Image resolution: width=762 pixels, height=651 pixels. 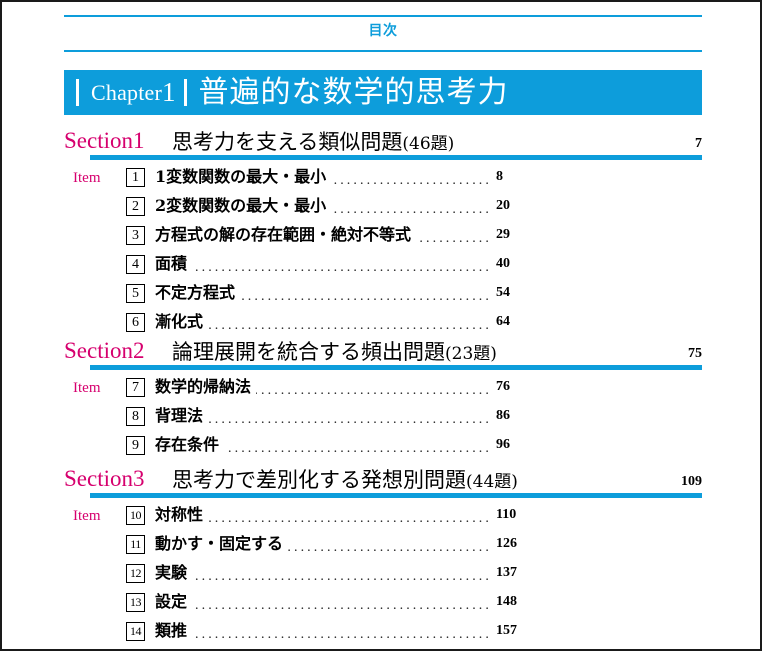 I want to click on chapter-banner: Chapter 1 普遍的な数学的思考力, so click(x=383, y=92).